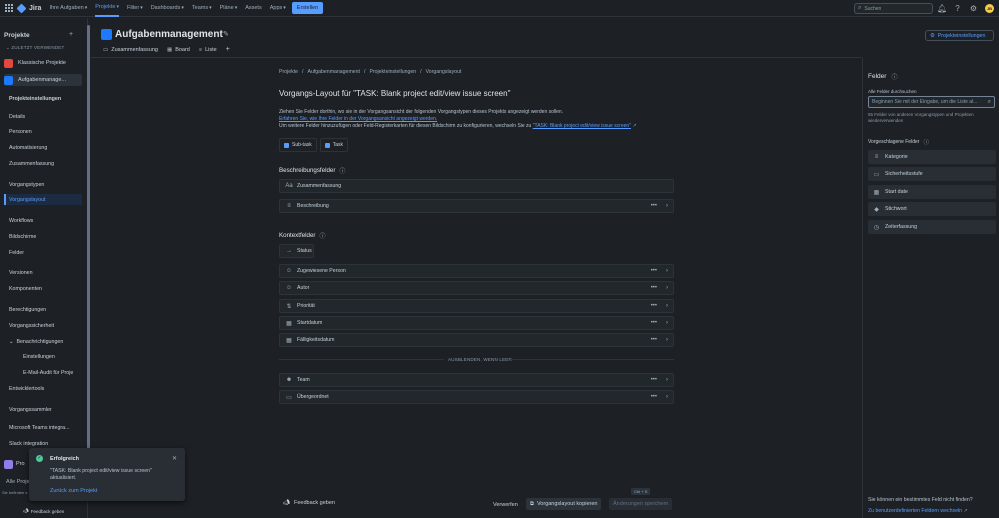 Image resolution: width=999 pixels, height=518 pixels. What do you see at coordinates (893, 8) in the screenshot?
I see `search-input: ⌕ Suchen` at bounding box center [893, 8].